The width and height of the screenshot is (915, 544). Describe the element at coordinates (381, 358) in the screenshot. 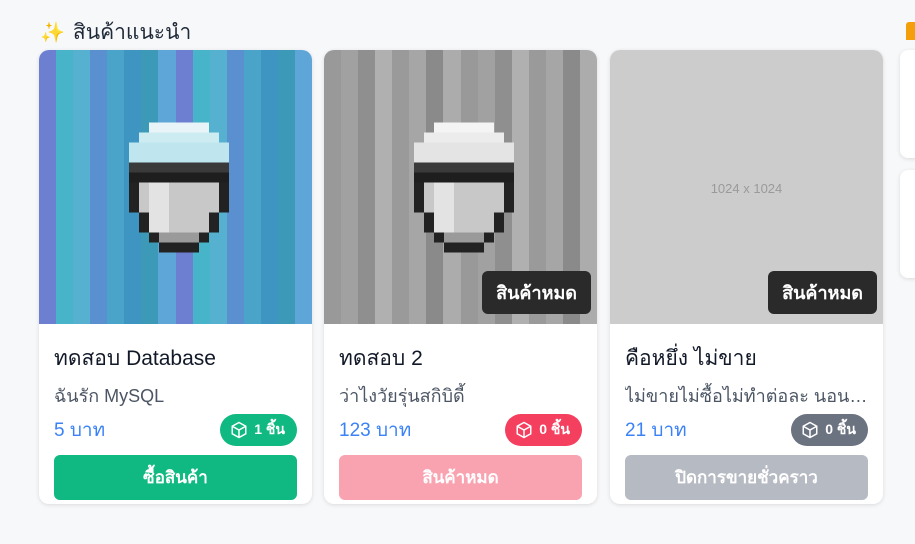

I see `product-title: ทดสอบ 2` at that location.